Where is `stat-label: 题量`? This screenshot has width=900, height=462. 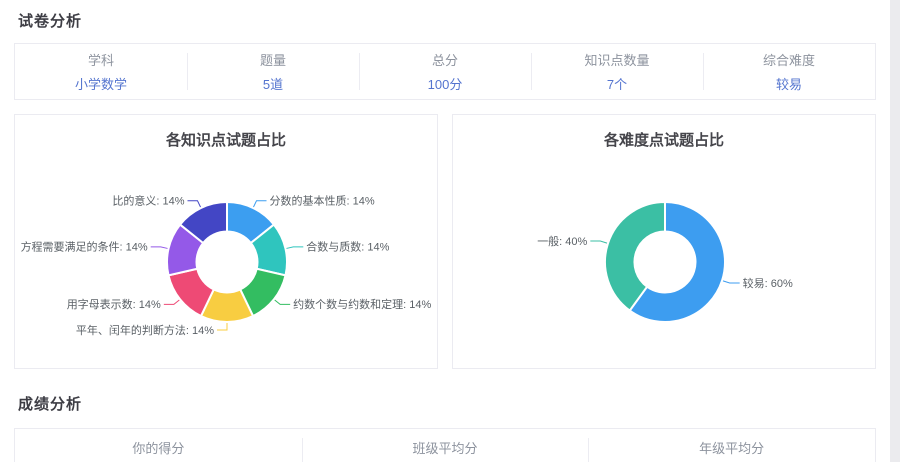
stat-label: 题量 is located at coordinates (272, 60).